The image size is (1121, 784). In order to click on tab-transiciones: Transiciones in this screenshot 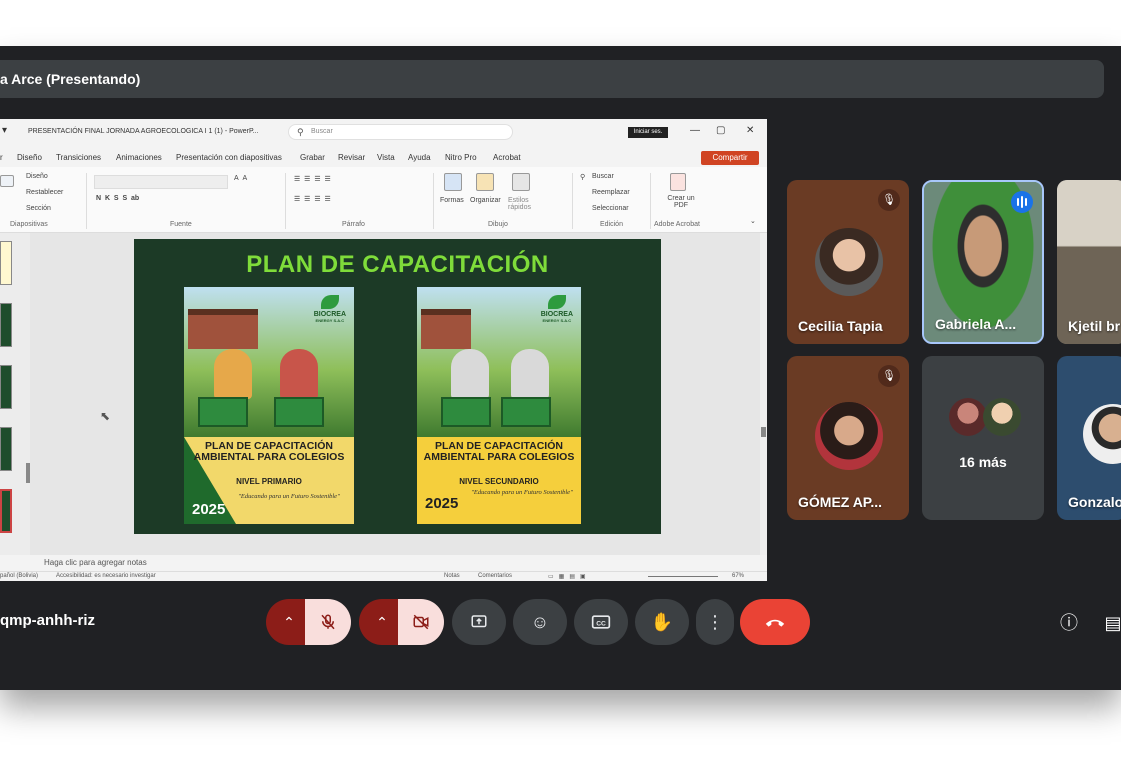, I will do `click(78, 157)`.